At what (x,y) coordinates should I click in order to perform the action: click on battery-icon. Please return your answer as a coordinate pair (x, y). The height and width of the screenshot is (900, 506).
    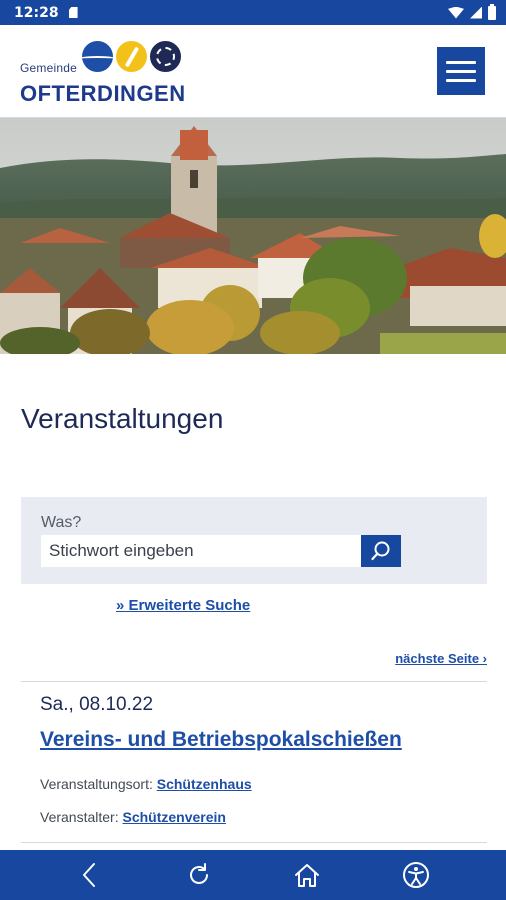
    Looking at the image, I should click on (492, 11).